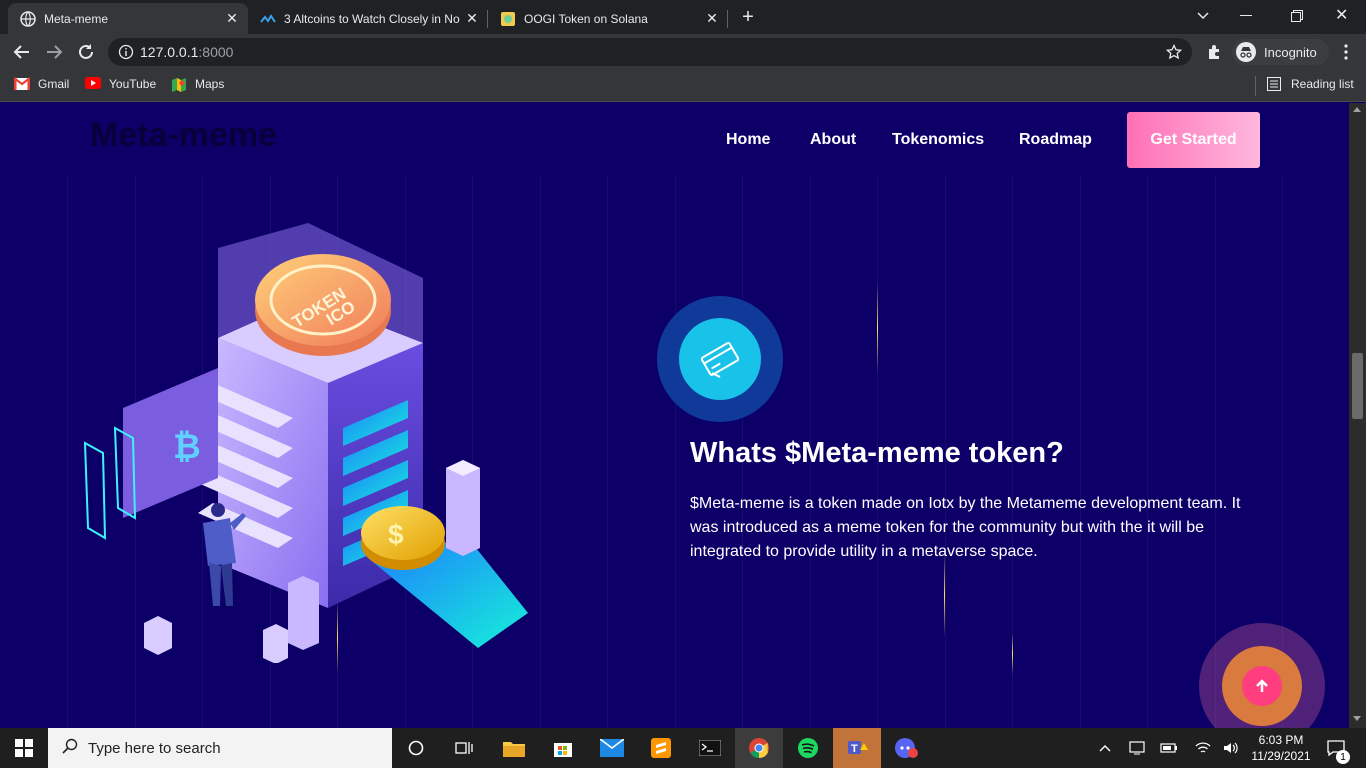 The height and width of the screenshot is (768, 1366). I want to click on spotify-icon, so click(808, 748).